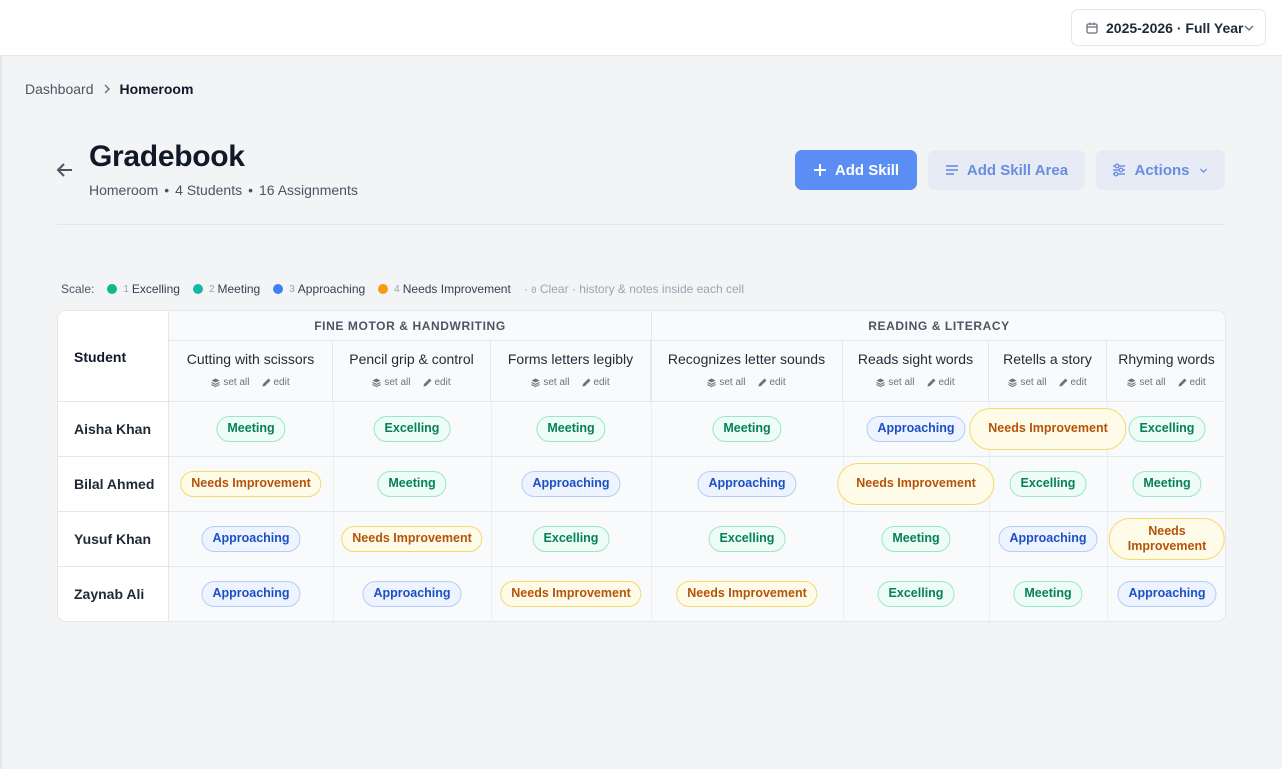  I want to click on back-arrow-icon, so click(65, 170).